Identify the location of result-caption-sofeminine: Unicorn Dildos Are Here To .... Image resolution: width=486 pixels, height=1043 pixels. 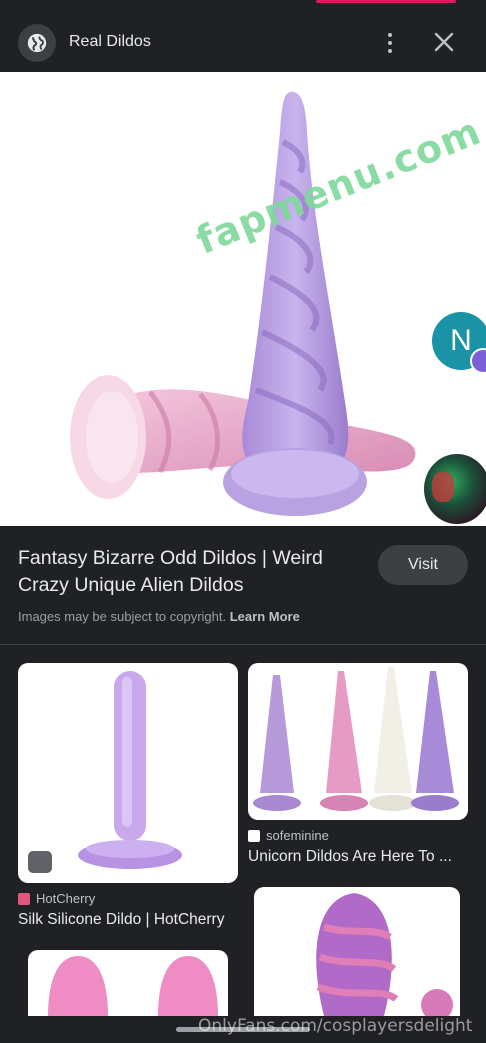
(350, 857).